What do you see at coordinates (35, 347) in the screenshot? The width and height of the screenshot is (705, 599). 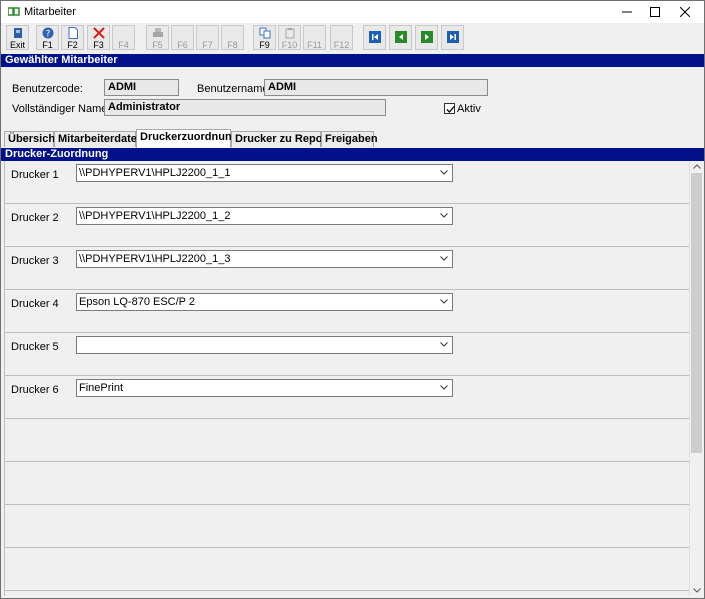 I see `printer-5-label: Drucker 5` at bounding box center [35, 347].